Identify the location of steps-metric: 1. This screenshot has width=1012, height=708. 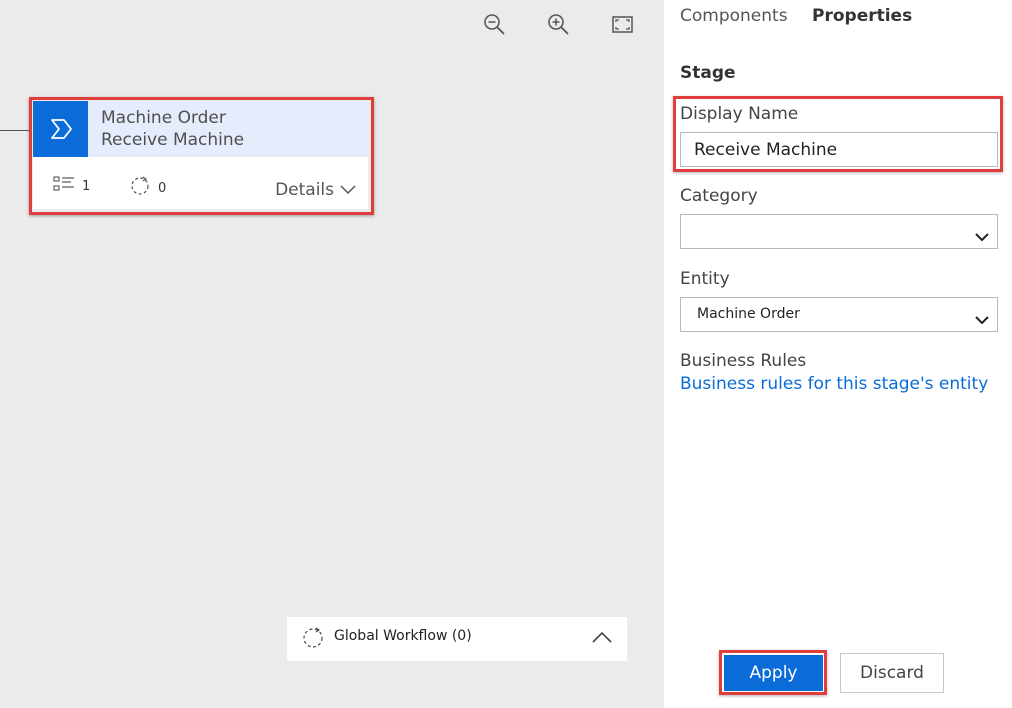
(71, 186).